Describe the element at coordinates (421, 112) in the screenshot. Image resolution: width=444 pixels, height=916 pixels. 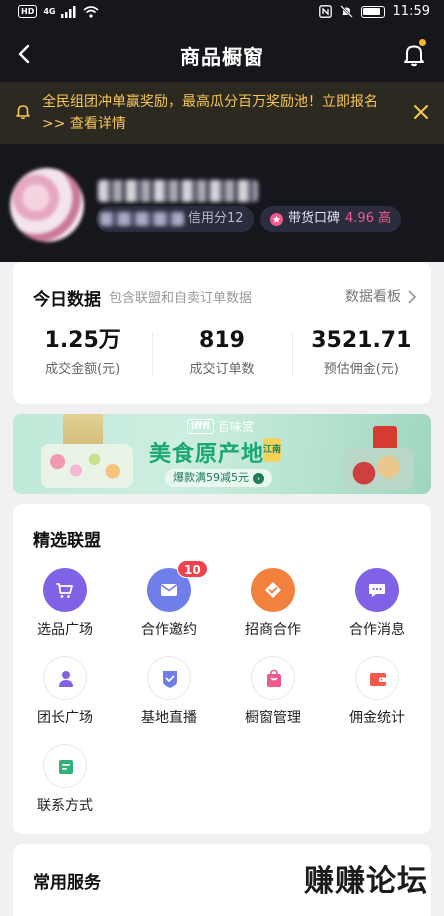
I see `close-icon` at that location.